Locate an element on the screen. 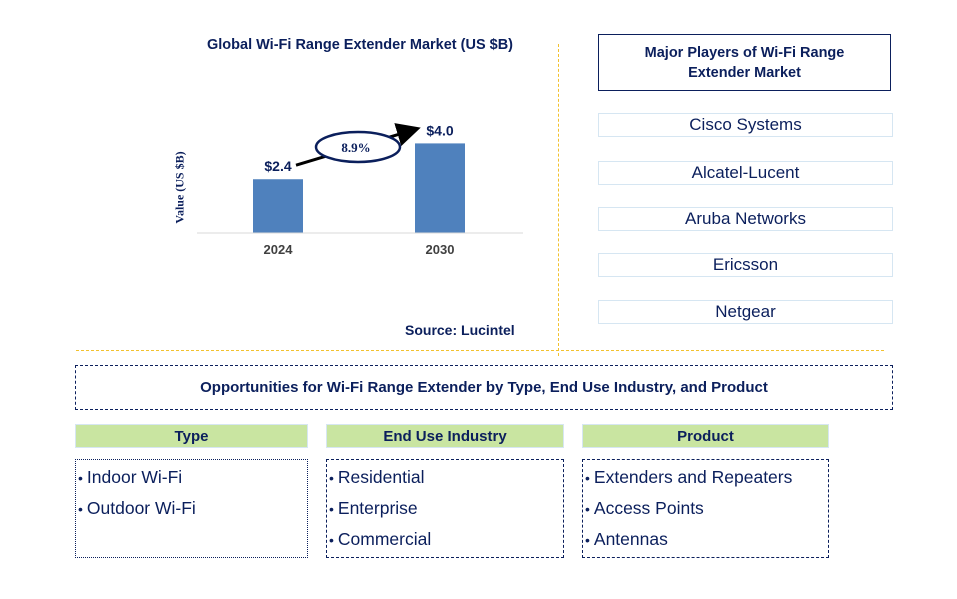 Image resolution: width=957 pixels, height=599 pixels. bar-chart: 2024 2030 $2.4 $4.0 8.9% is located at coordinates (360, 189).